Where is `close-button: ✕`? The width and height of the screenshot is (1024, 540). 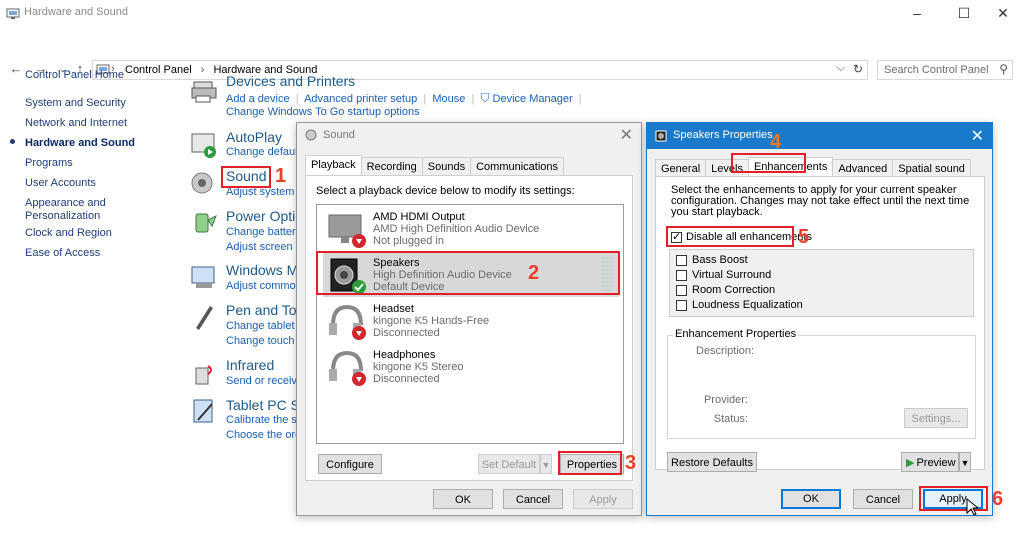
close-button: ✕ is located at coordinates (1003, 14).